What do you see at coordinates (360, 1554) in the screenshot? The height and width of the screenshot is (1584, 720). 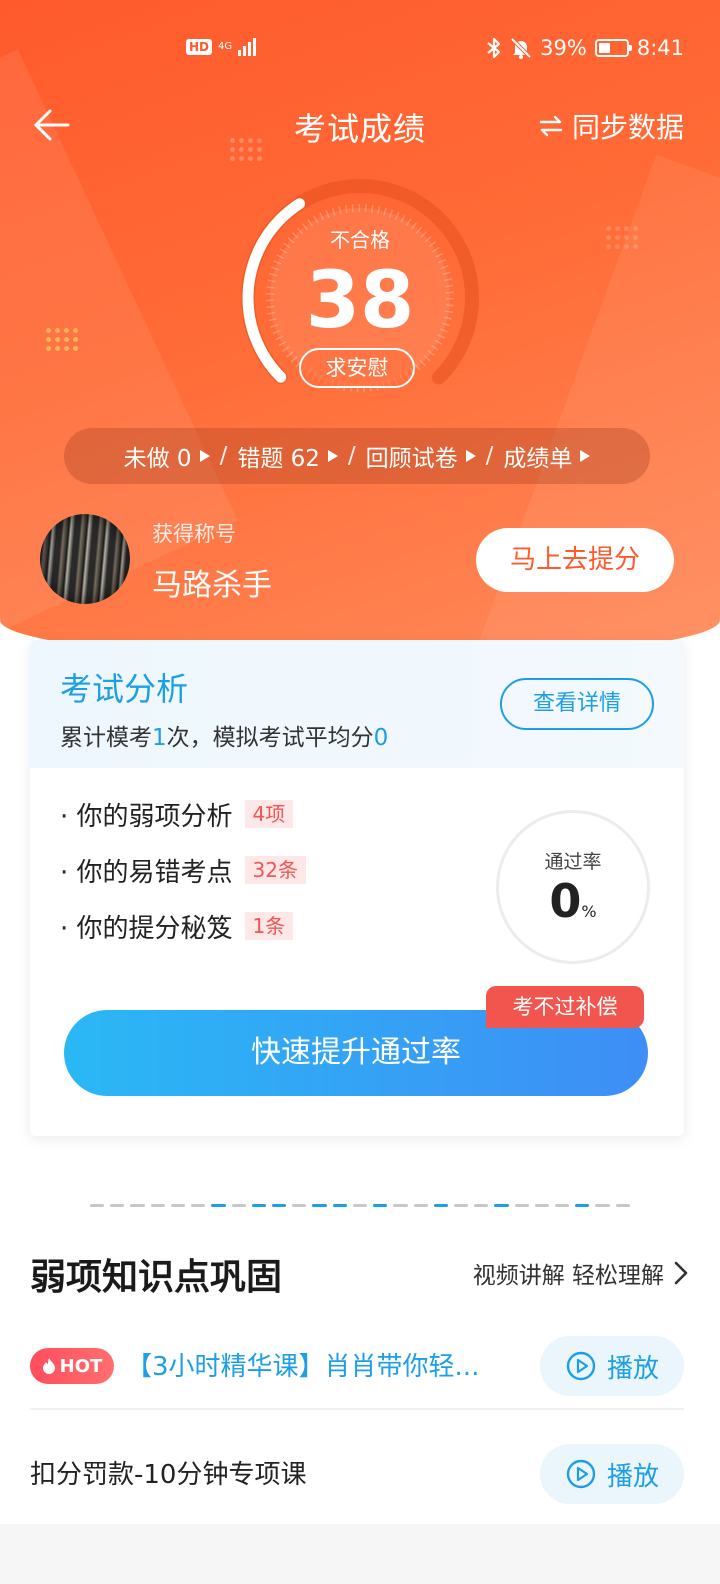 I see `bottom-spacer` at bounding box center [360, 1554].